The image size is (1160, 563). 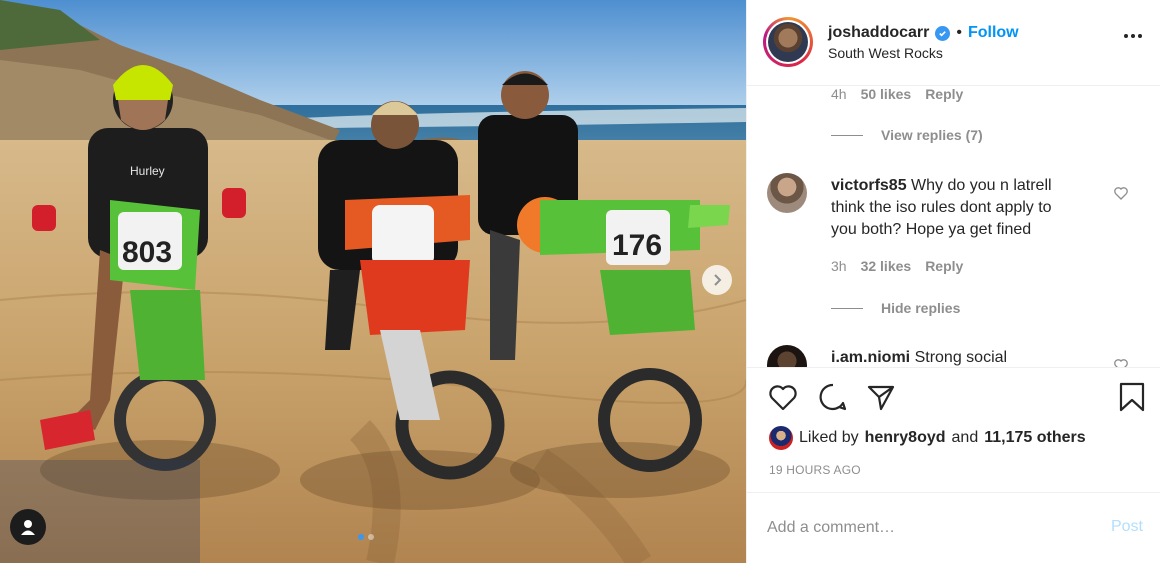 What do you see at coordinates (869, 185) in the screenshot?
I see `comment-username: victorfs85` at bounding box center [869, 185].